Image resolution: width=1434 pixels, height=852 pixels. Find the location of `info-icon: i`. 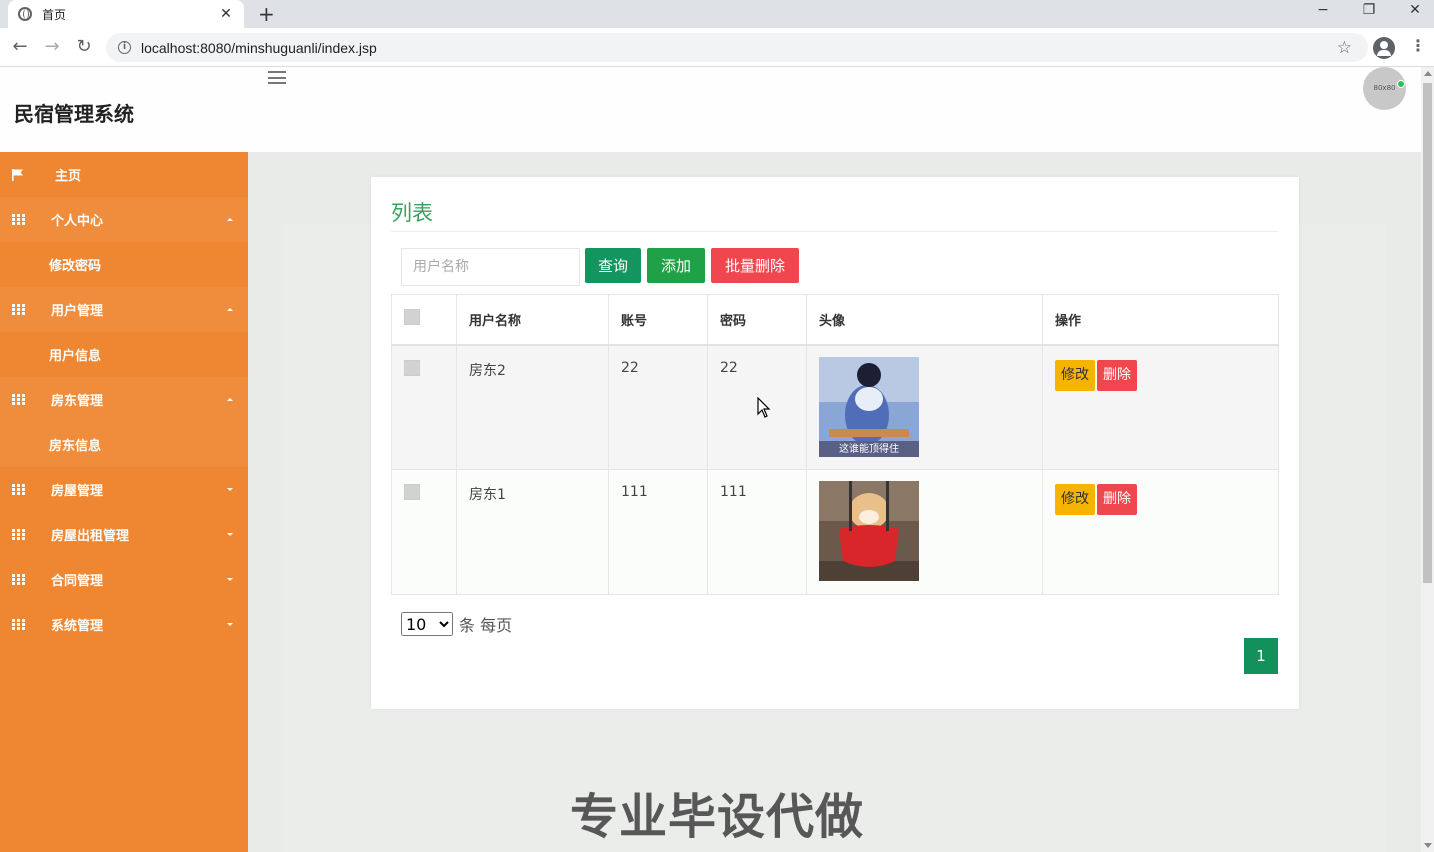

info-icon: i is located at coordinates (124, 47).